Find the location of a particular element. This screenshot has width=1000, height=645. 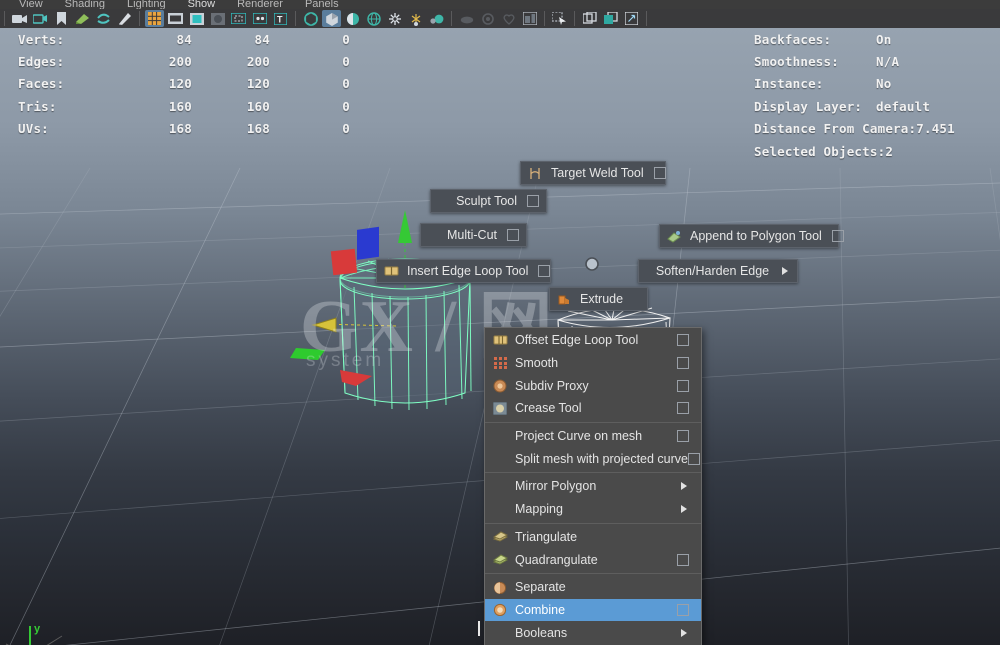

menu-shading: Shading is located at coordinates (85, 4).